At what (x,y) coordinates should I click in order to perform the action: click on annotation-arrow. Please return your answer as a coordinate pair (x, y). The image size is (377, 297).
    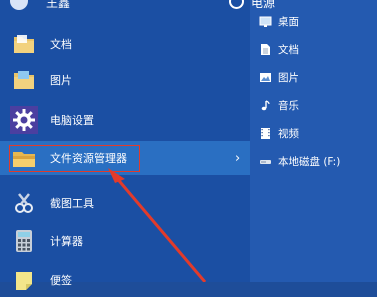
    Looking at the image, I should click on (157, 225).